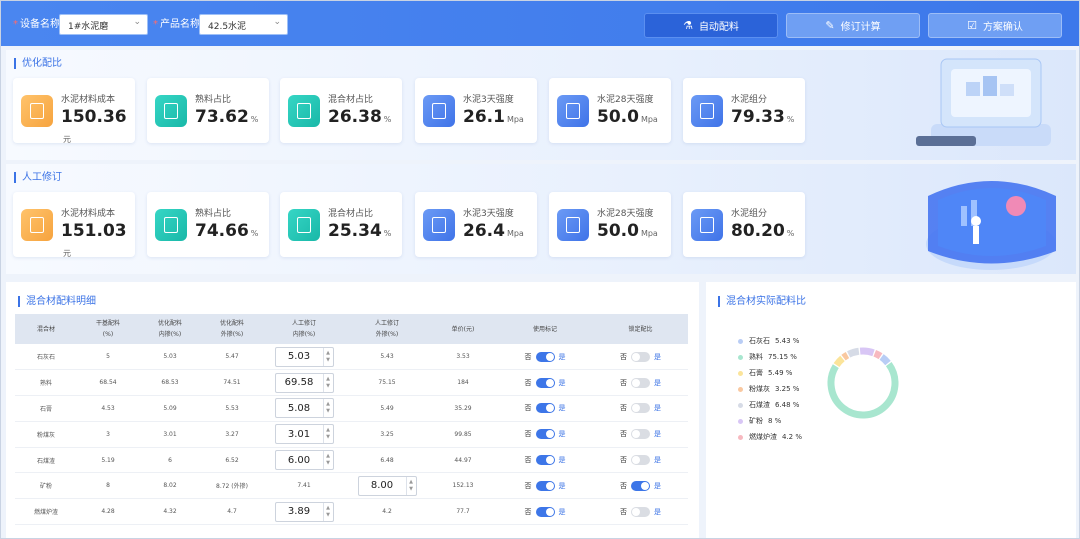 Image resolution: width=1080 pixels, height=539 pixels. What do you see at coordinates (304, 486) in the screenshot?
I see `manual-in-ratio: 7.41` at bounding box center [304, 486].